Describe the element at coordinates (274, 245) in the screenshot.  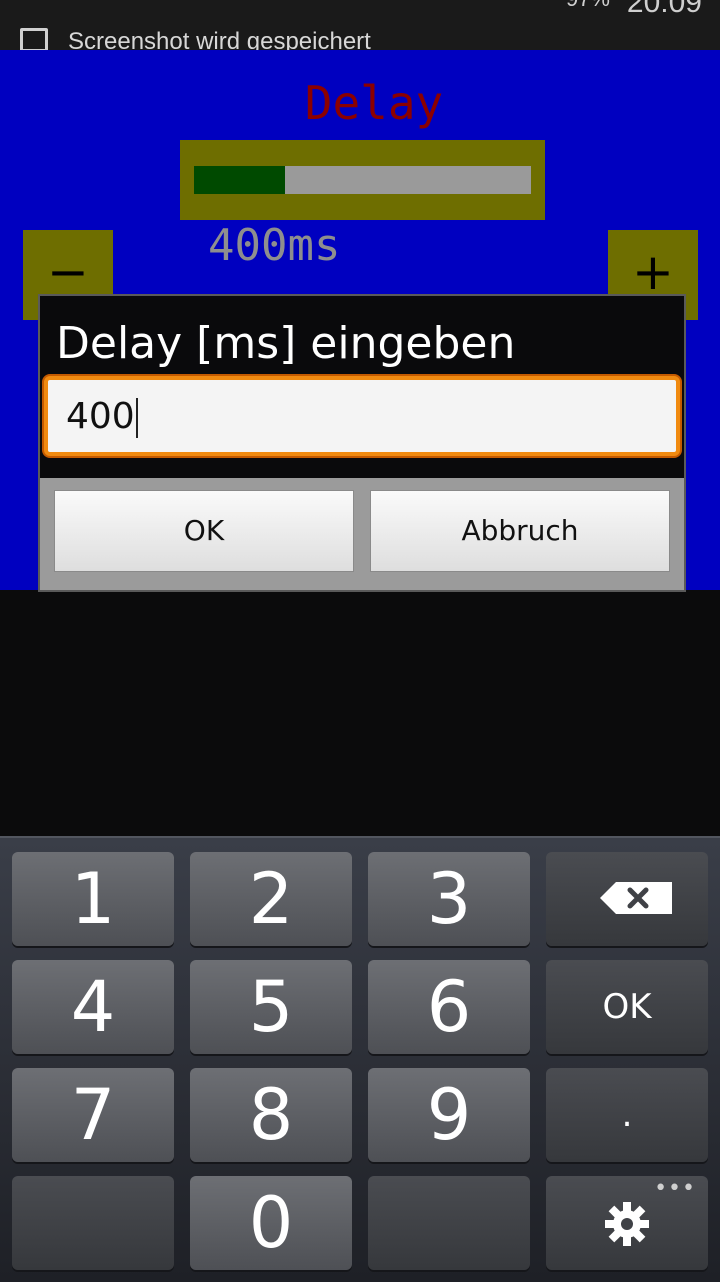
I see `delay-value-label: 400ms` at that location.